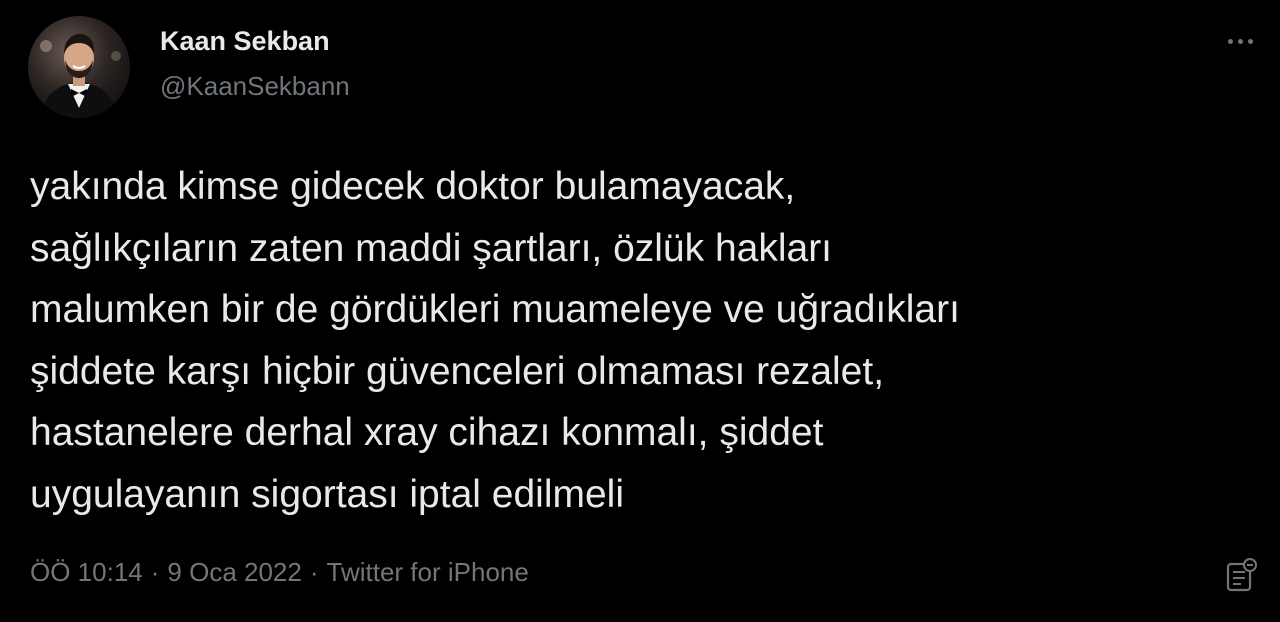  I want to click on tweet-metadata: ÖÖ 10:14 · 9 Oca 2022 · Twitter for iPhone, so click(279, 572).